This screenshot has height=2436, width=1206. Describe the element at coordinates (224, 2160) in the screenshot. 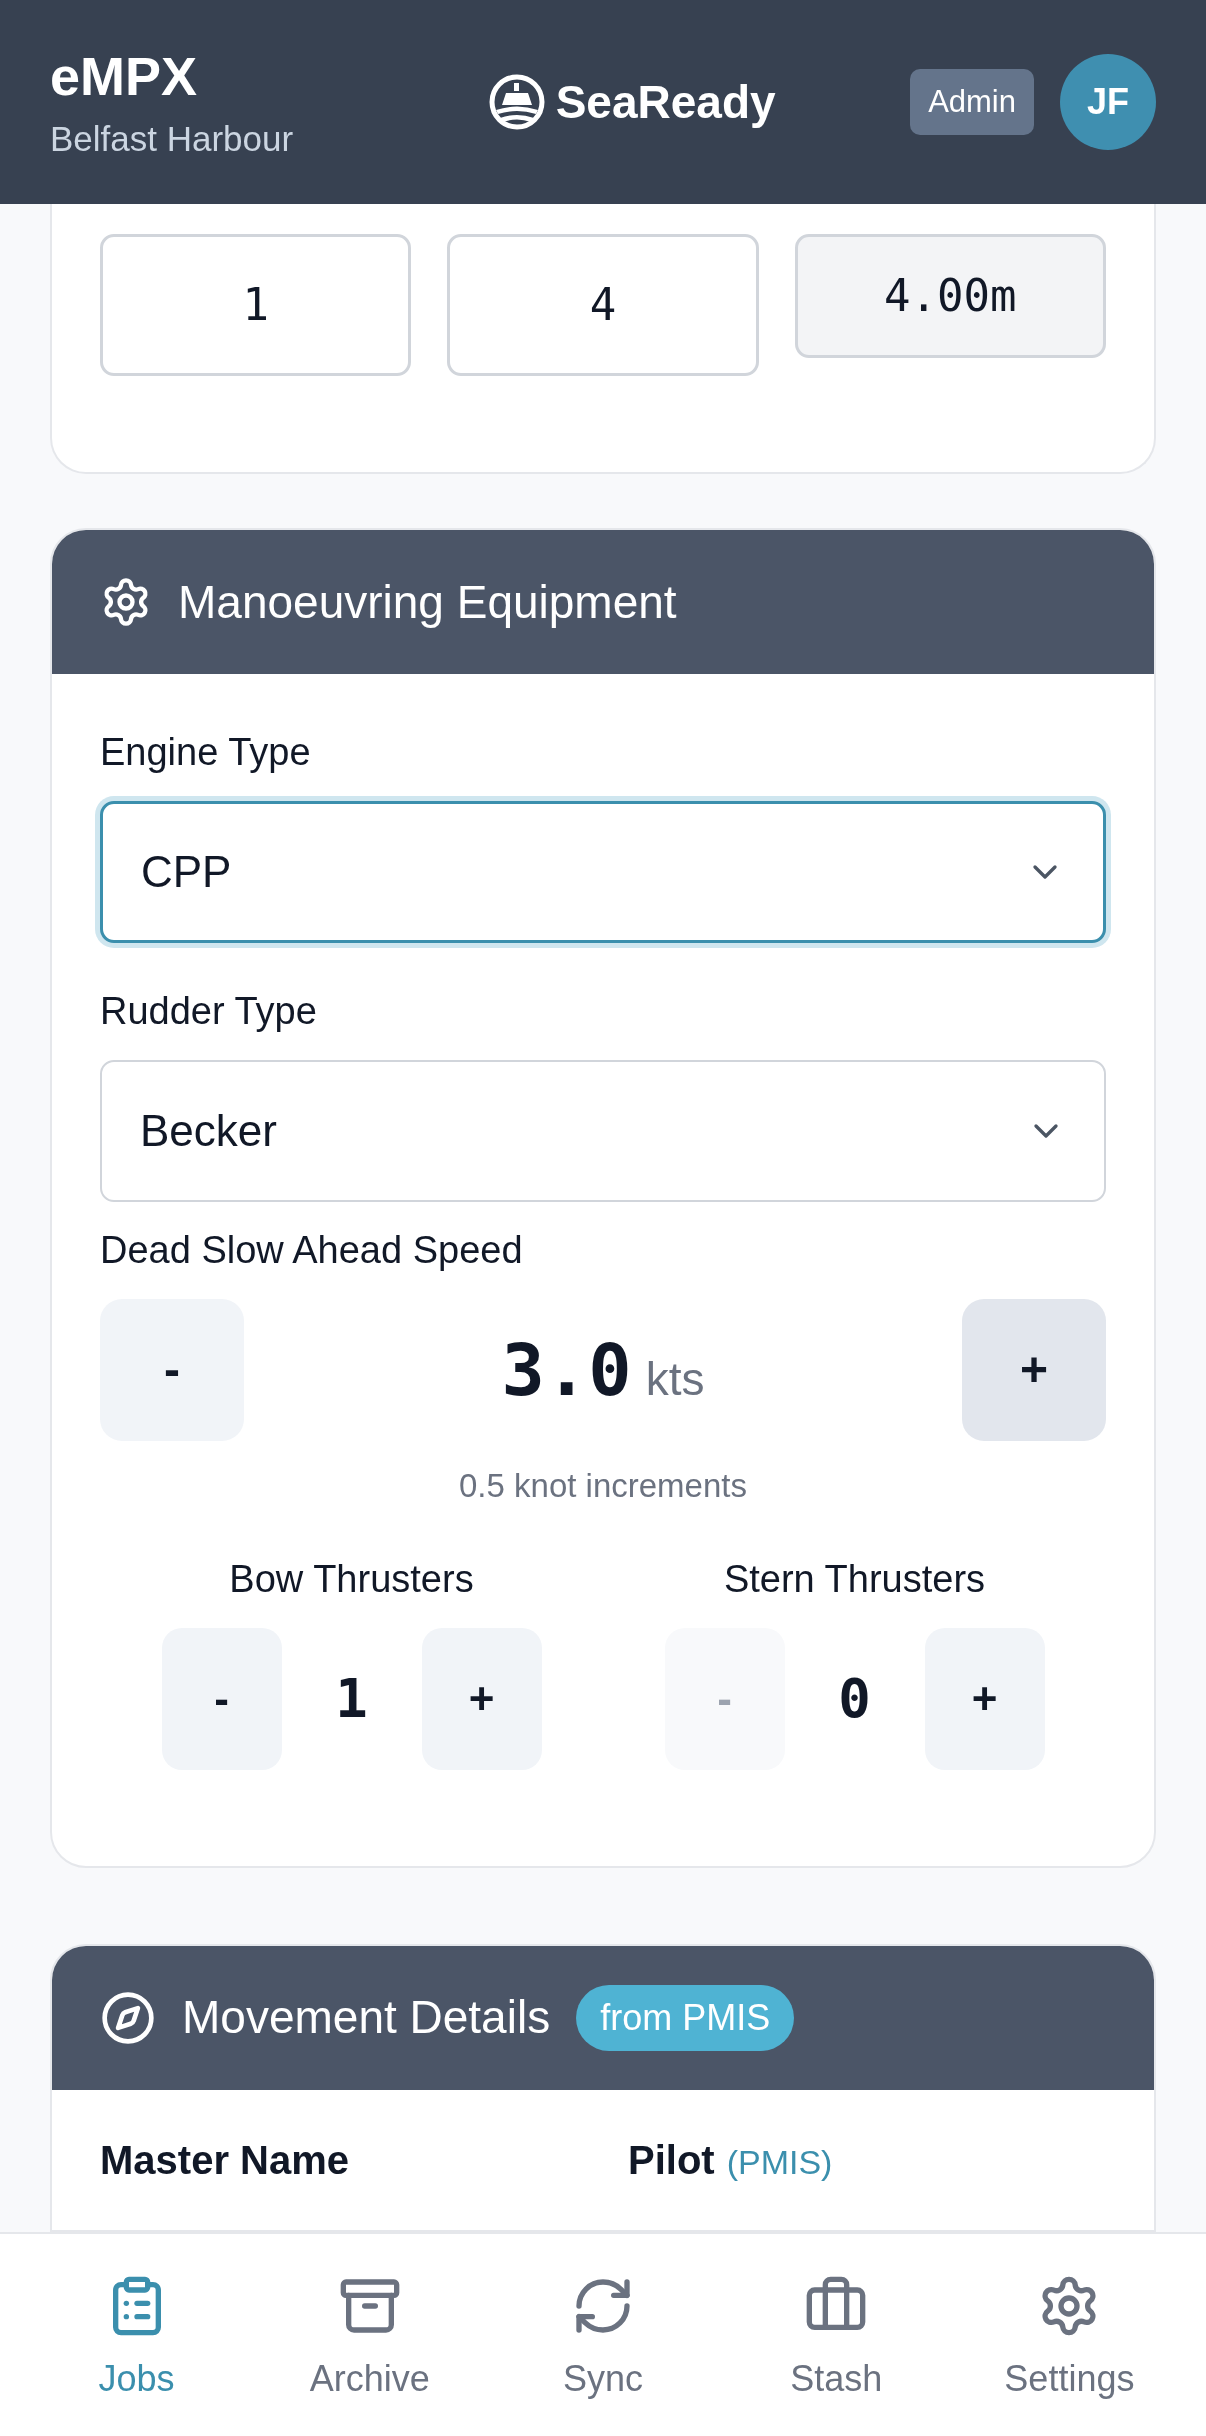

I see `field-label: Master Name` at that location.